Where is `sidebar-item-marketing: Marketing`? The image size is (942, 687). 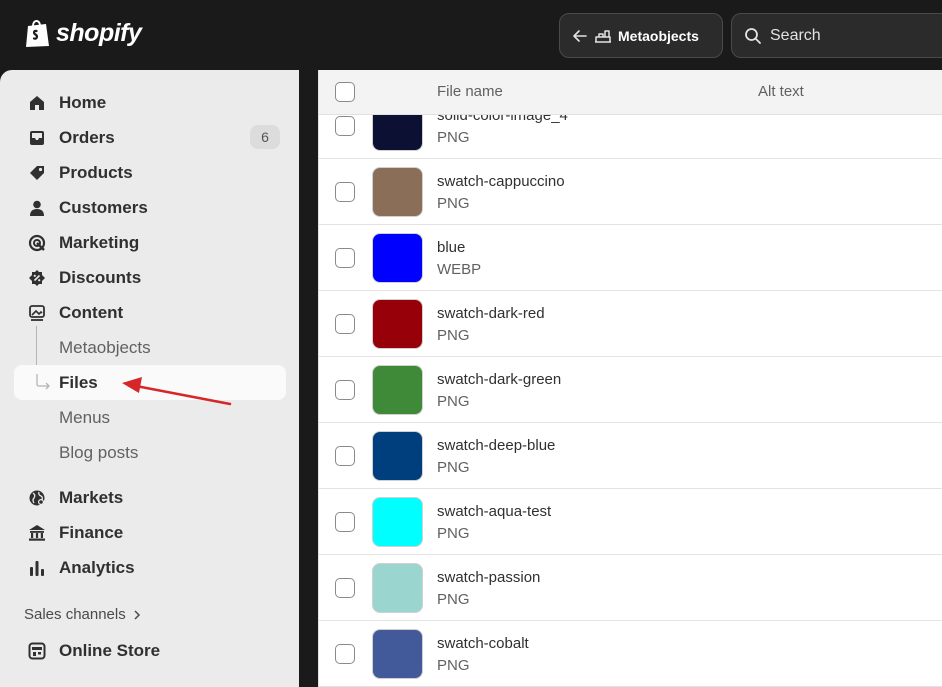
sidebar-item-marketing: Marketing is located at coordinates (150, 242).